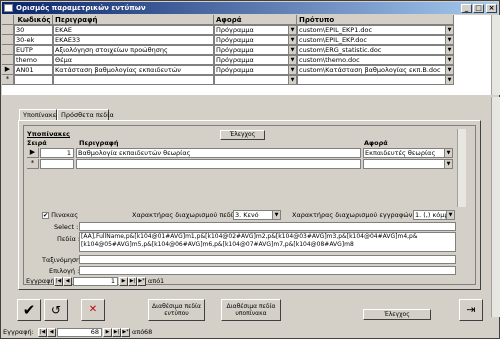 This screenshot has height=339, width=500. I want to click on check-button: Έλεγχος, so click(397, 314).